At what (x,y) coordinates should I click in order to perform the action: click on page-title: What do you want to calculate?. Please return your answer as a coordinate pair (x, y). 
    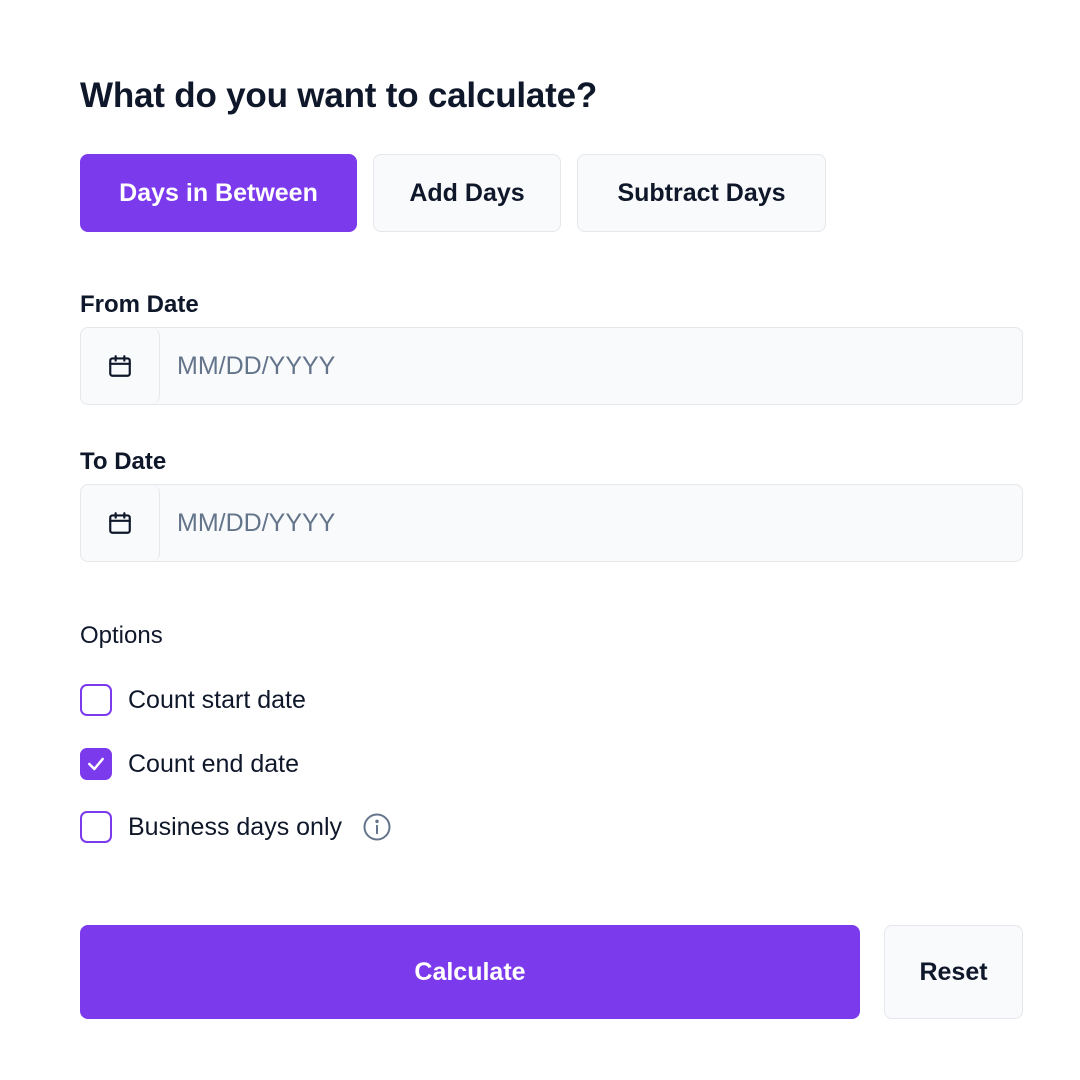
    Looking at the image, I should click on (339, 95).